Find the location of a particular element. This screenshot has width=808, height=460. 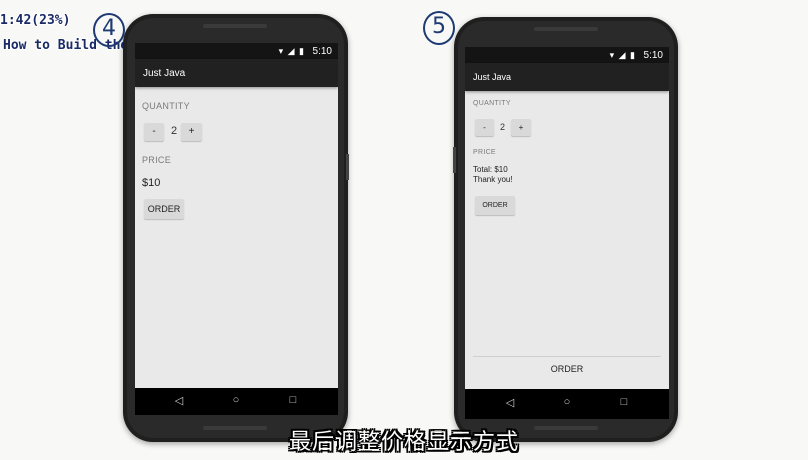

step-number-left: 4 is located at coordinates (109, 30).